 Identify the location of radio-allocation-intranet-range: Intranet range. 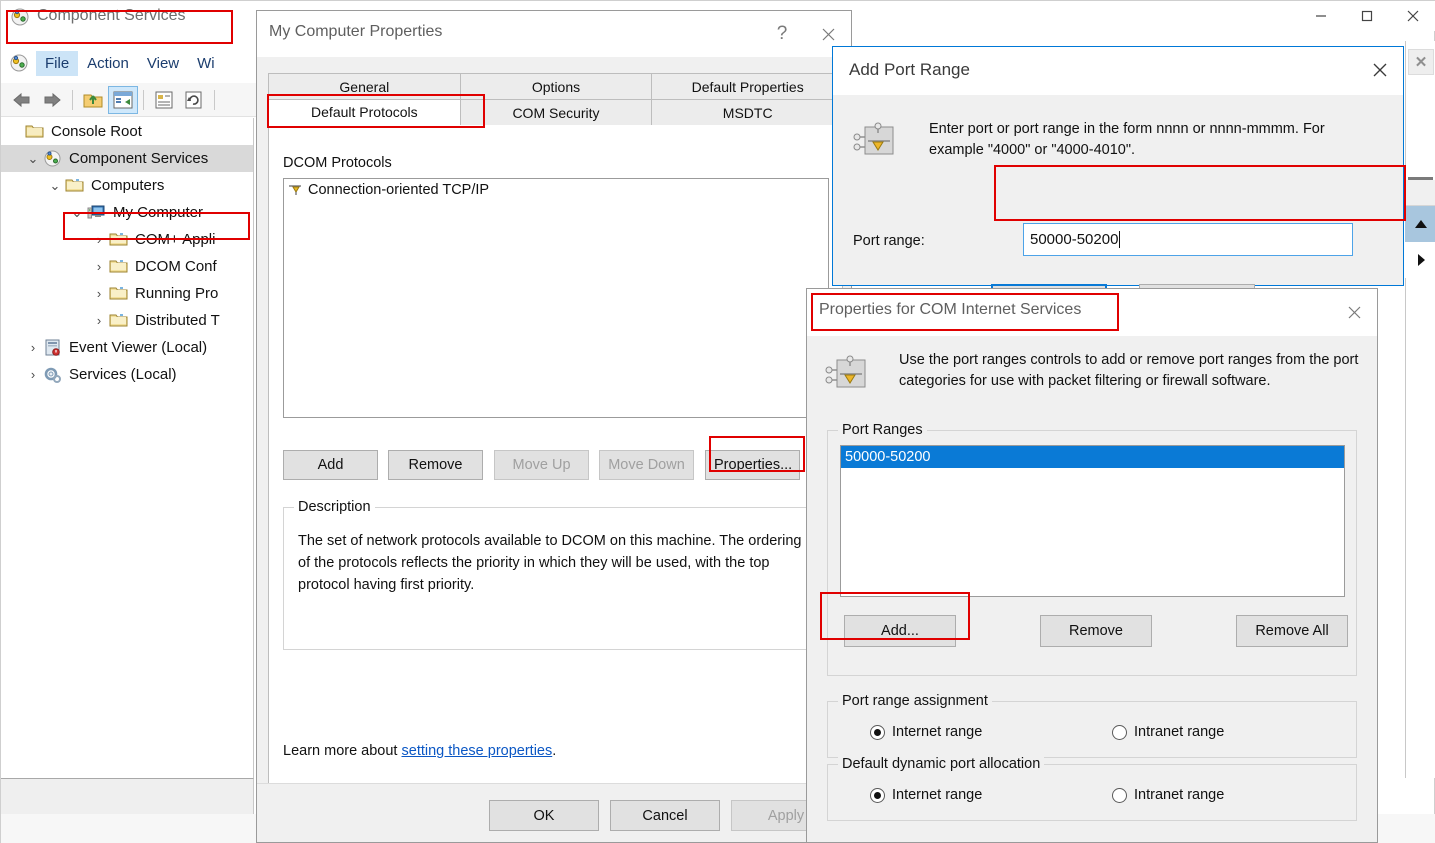
(1168, 795).